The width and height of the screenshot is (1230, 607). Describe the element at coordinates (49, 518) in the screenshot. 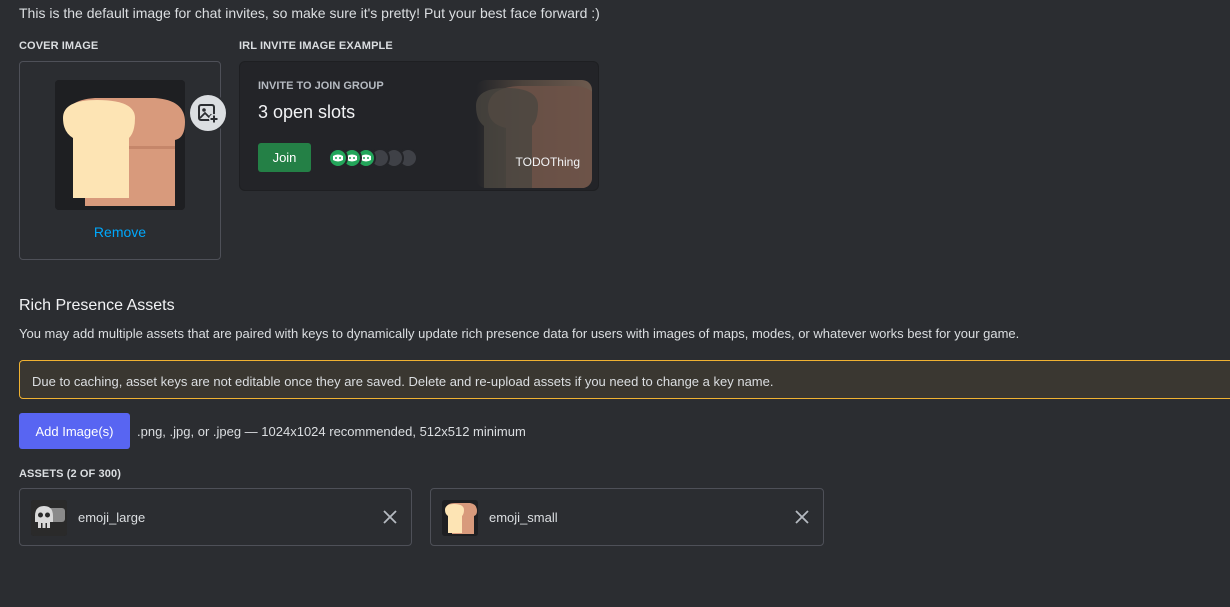

I see `skull-emoji-icon` at that location.